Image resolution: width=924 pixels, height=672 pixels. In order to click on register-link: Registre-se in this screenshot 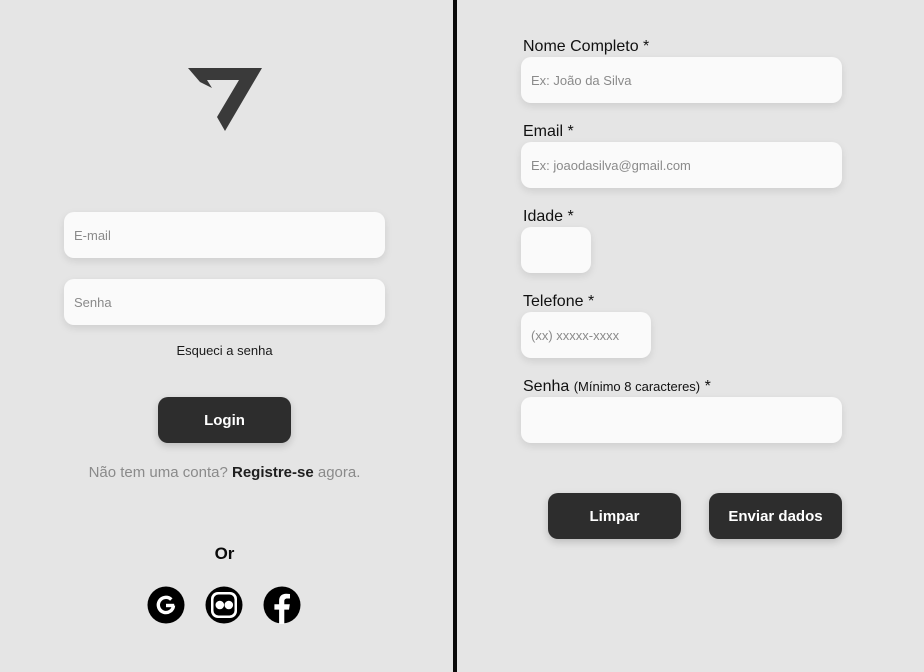, I will do `click(273, 472)`.